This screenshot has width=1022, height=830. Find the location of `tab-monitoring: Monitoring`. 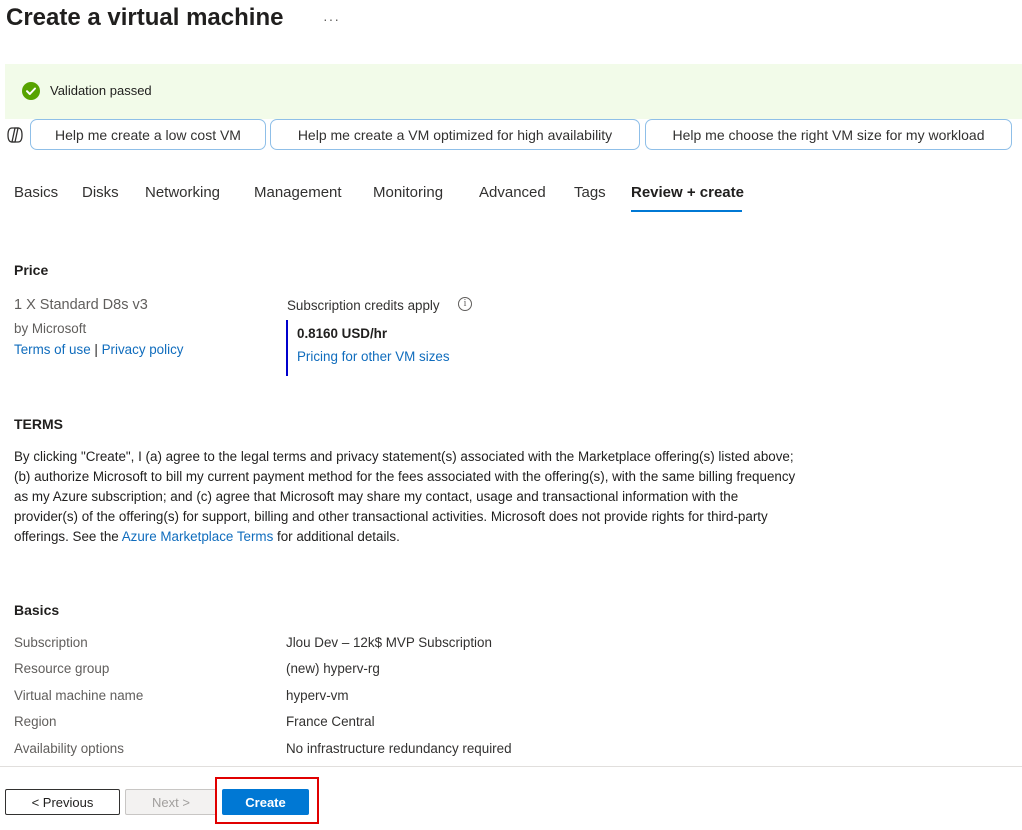

tab-monitoring: Monitoring is located at coordinates (408, 192).